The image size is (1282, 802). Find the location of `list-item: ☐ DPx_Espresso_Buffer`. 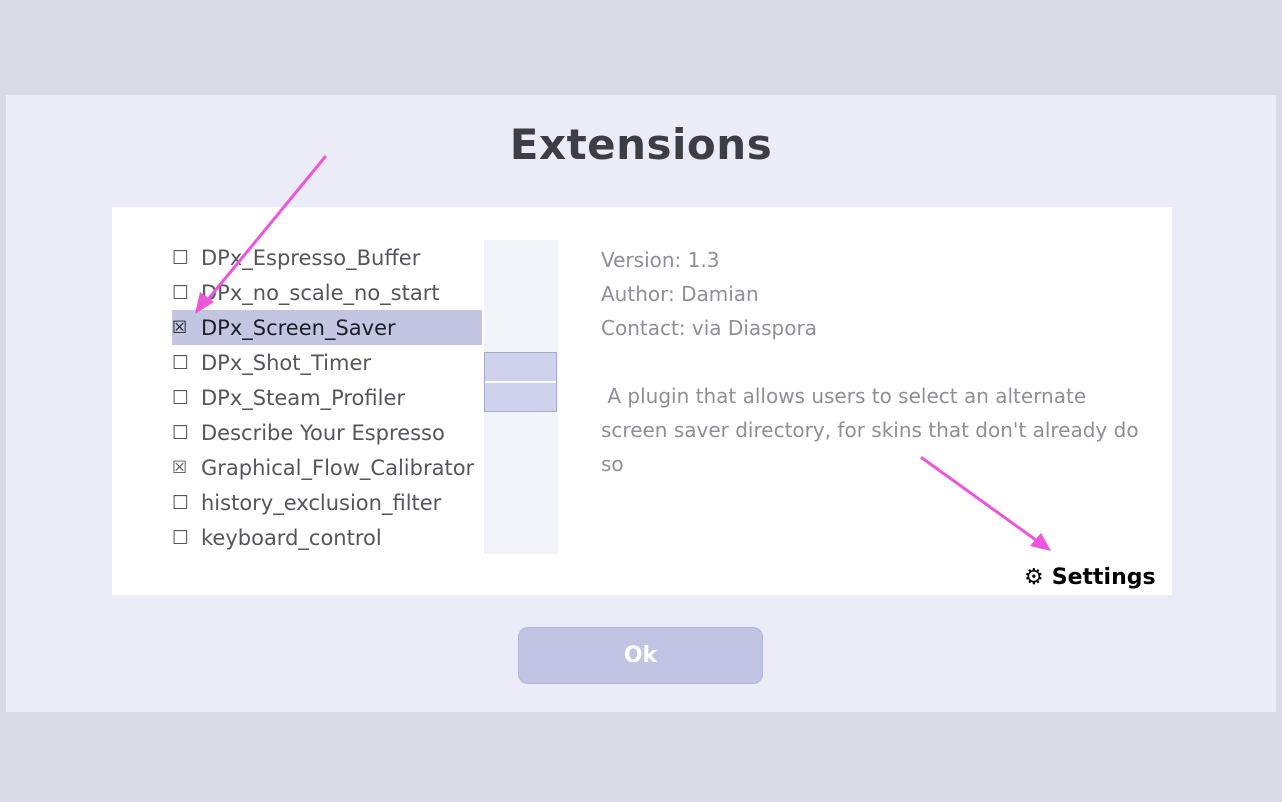

list-item: ☐ DPx_Espresso_Buffer is located at coordinates (327, 257).